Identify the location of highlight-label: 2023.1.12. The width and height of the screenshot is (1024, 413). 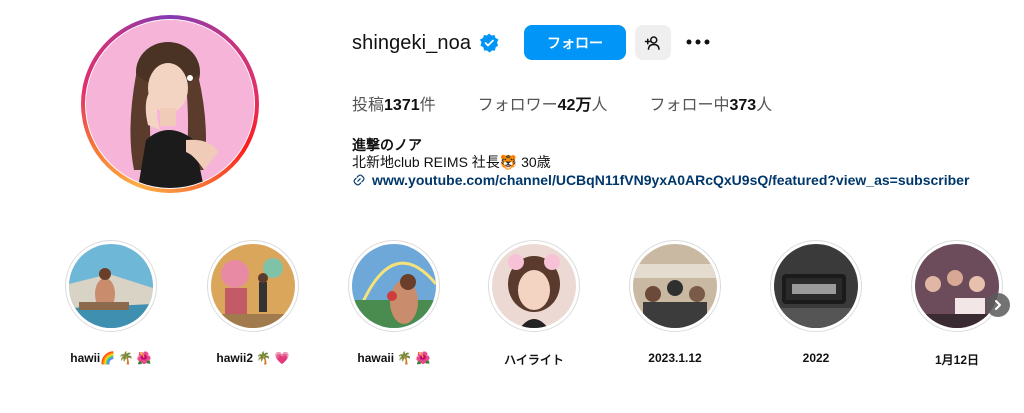
(675, 358).